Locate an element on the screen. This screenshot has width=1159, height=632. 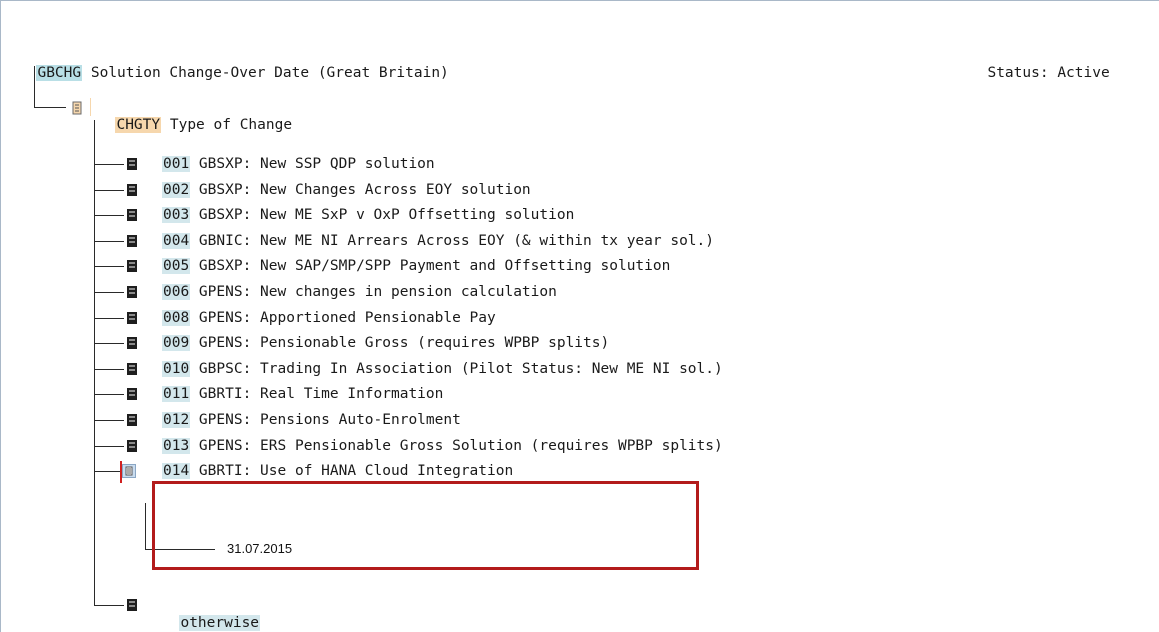
chgty-key: CHGTY is located at coordinates (138, 125).